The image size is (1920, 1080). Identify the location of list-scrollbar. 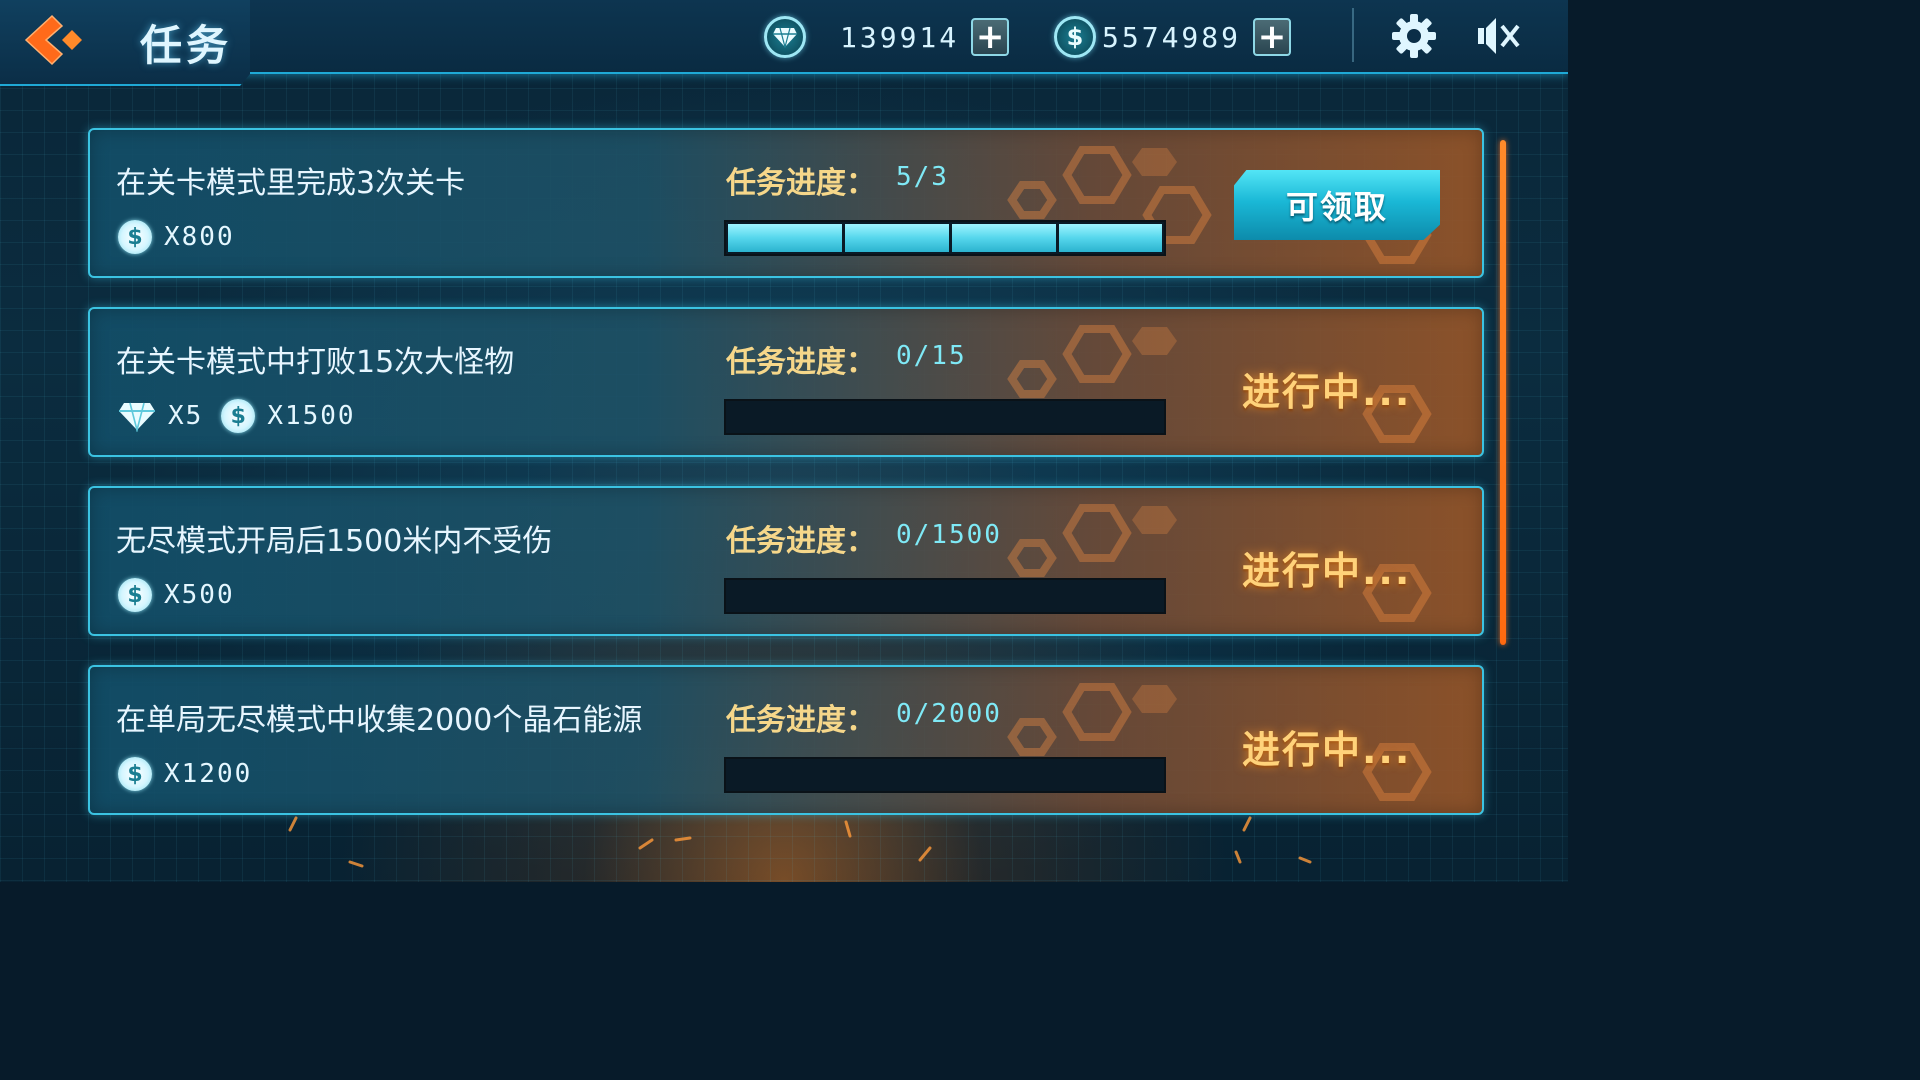
(1503, 392).